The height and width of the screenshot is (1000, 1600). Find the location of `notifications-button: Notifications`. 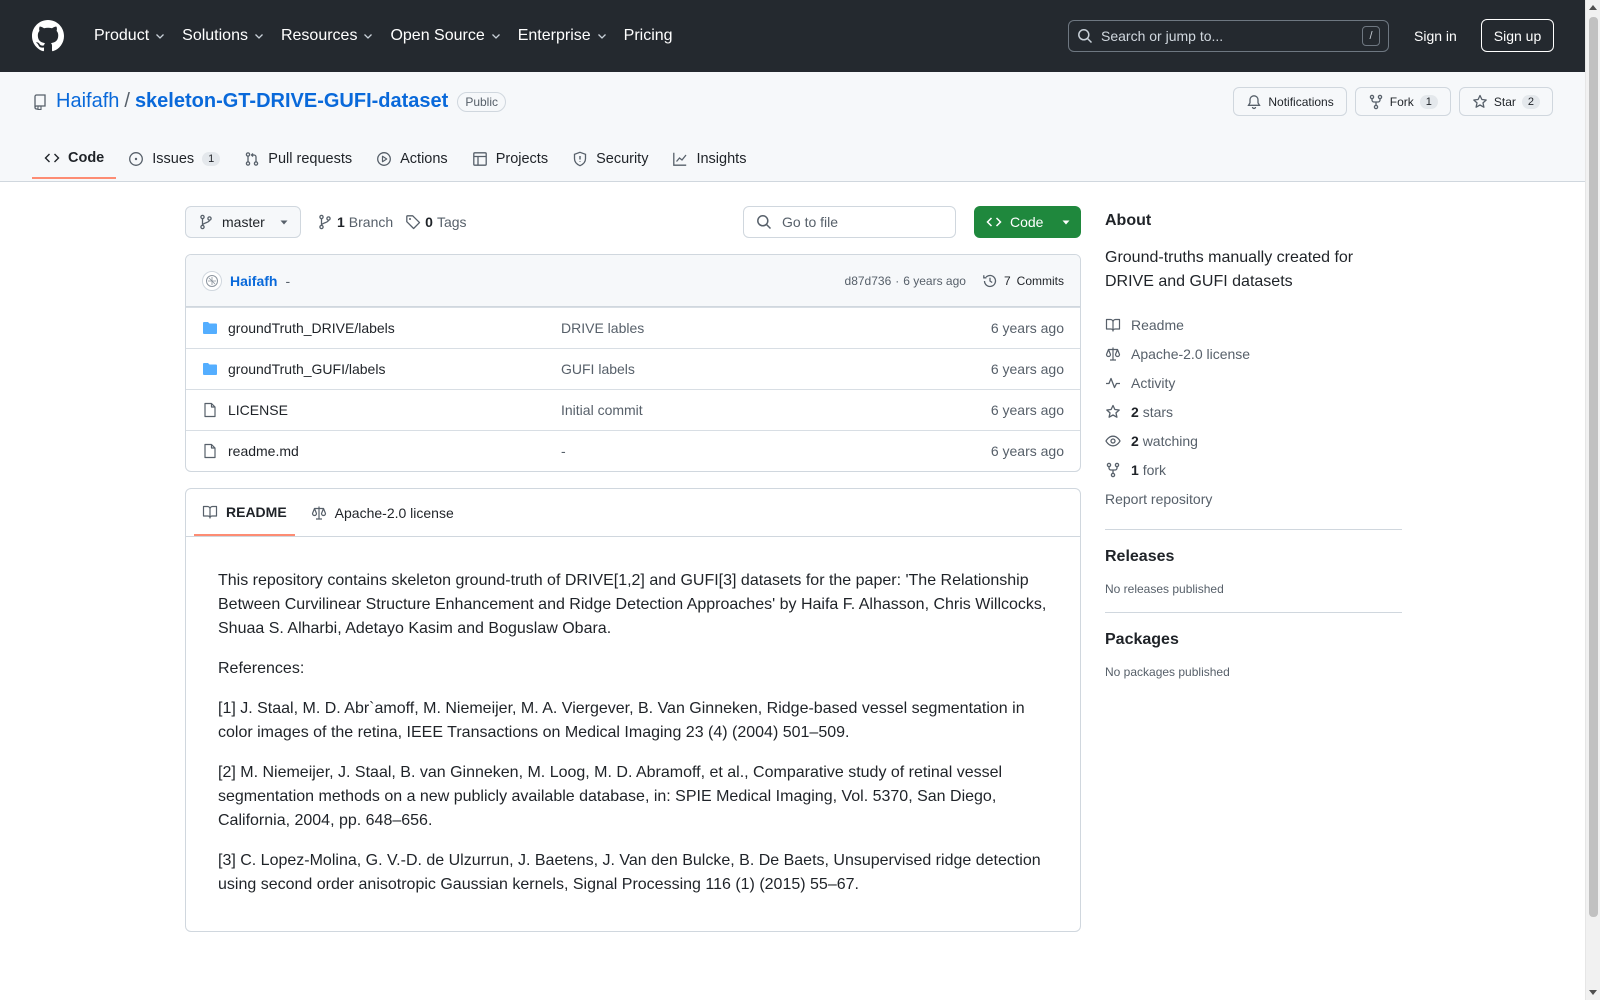

notifications-button: Notifications is located at coordinates (1290, 101).